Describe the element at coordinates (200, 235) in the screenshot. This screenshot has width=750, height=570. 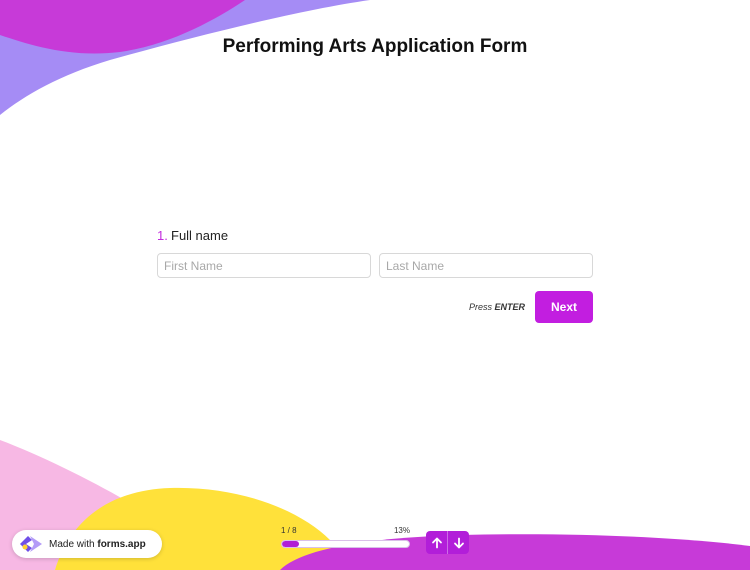
I see `question-text: Full name` at that location.